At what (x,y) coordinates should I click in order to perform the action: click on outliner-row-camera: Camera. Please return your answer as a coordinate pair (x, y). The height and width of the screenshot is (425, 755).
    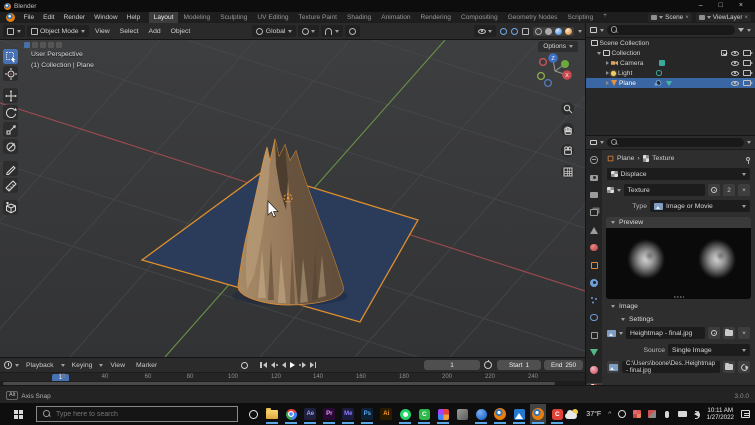
    Looking at the image, I should click on (670, 63).